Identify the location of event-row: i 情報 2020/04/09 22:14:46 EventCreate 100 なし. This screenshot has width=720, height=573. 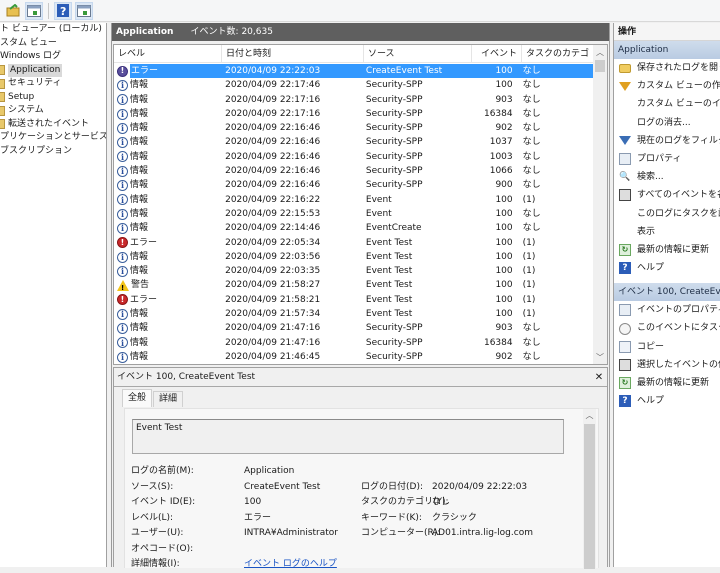
(354, 228).